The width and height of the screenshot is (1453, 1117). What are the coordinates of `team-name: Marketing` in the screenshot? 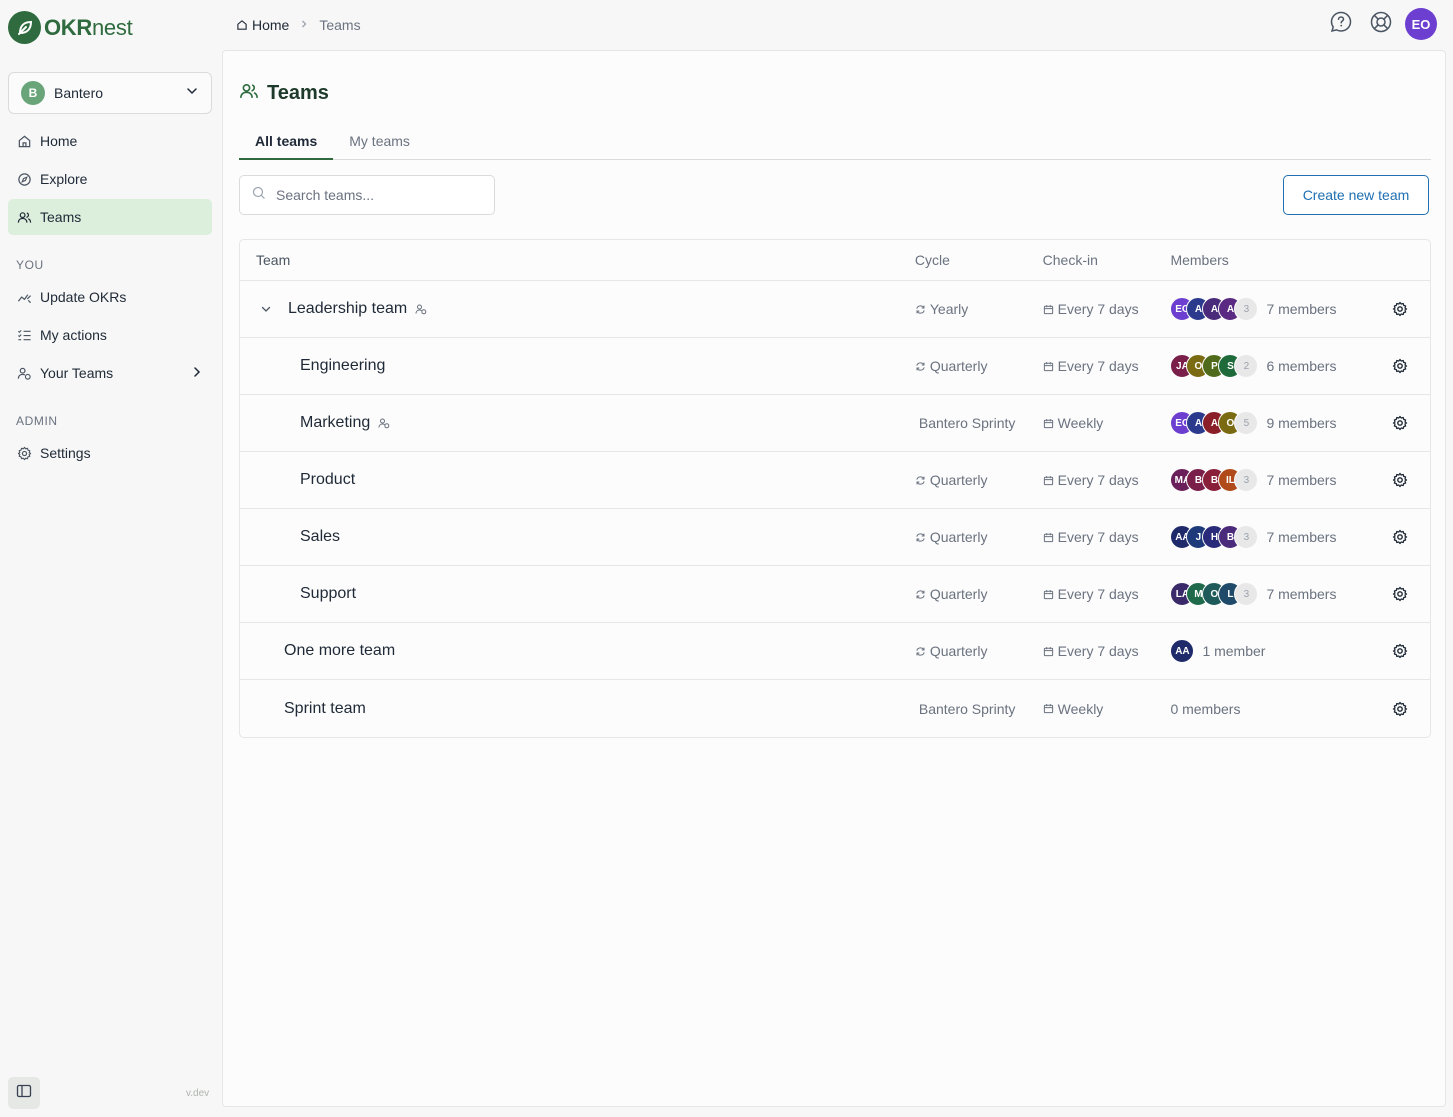 It's located at (335, 423).